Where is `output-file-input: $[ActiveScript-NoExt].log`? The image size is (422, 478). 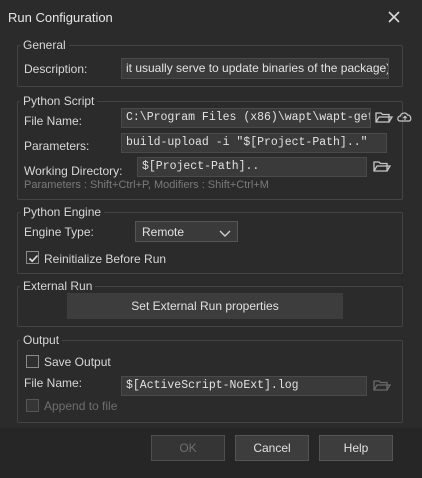 output-file-input: $[ActiveScript-NoExt].log is located at coordinates (244, 386).